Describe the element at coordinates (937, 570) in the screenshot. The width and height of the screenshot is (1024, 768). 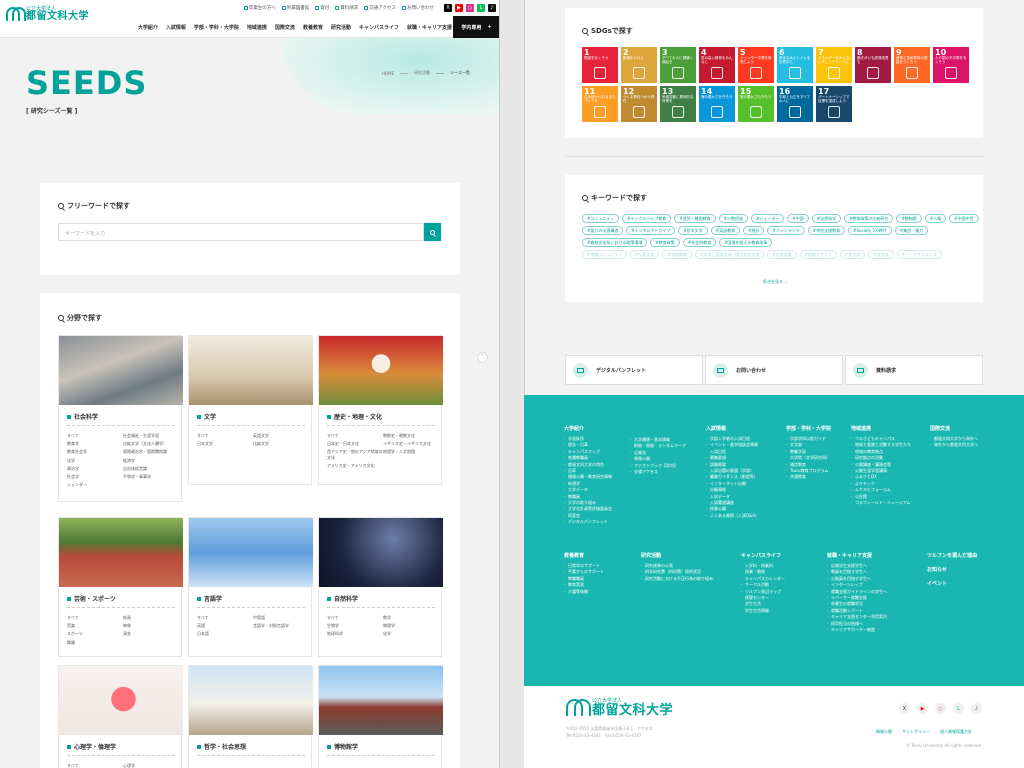
I see `footer-col-title: お知らせ` at that location.